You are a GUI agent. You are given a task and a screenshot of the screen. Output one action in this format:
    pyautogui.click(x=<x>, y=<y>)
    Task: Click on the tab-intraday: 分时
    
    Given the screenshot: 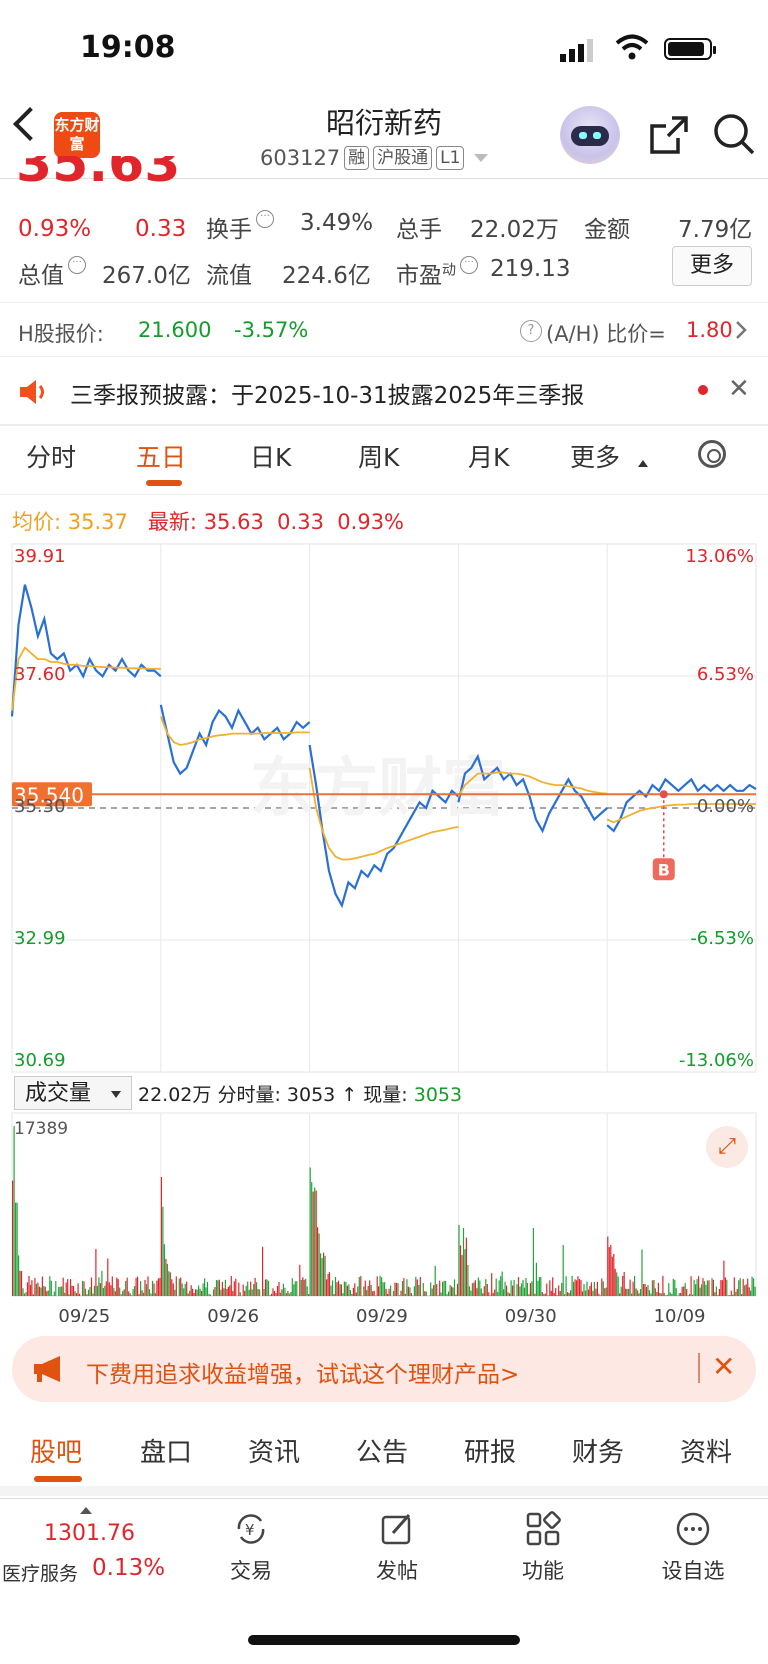 What is the action you would take?
    pyautogui.click(x=51, y=456)
    